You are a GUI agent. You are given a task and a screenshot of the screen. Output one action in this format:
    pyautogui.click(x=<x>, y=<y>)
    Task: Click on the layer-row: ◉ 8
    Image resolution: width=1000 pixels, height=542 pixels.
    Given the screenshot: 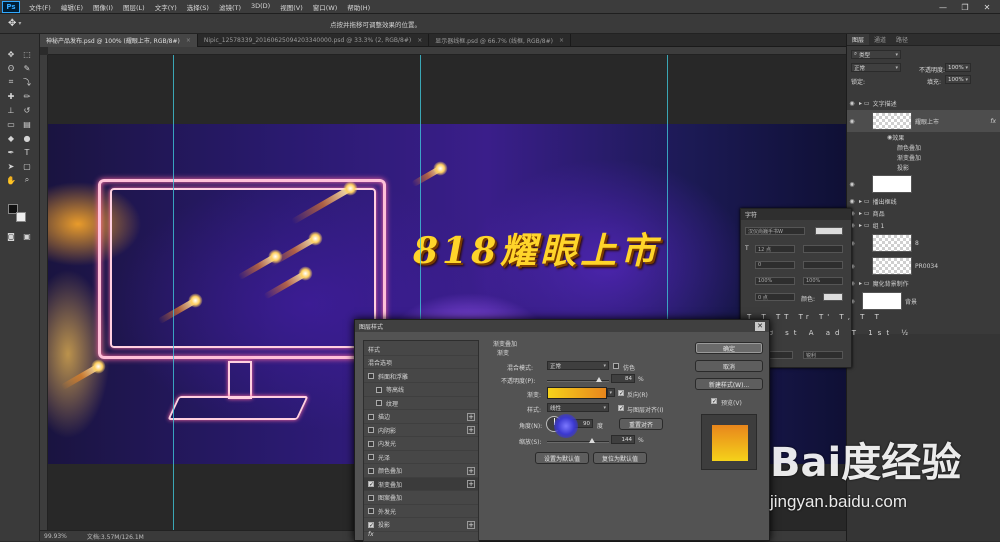 What is the action you would take?
    pyautogui.click(x=923, y=243)
    